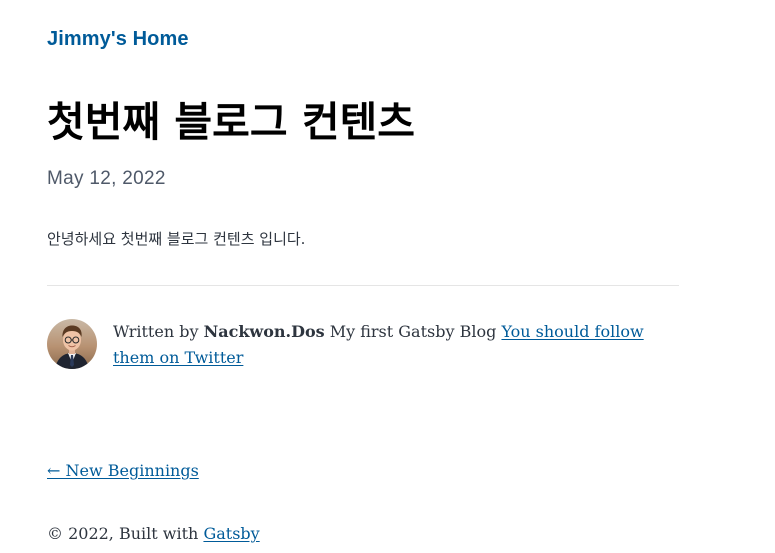 Image resolution: width=775 pixels, height=553 pixels. What do you see at coordinates (413, 331) in the screenshot?
I see `author-description: My first Gatsby Blog` at bounding box center [413, 331].